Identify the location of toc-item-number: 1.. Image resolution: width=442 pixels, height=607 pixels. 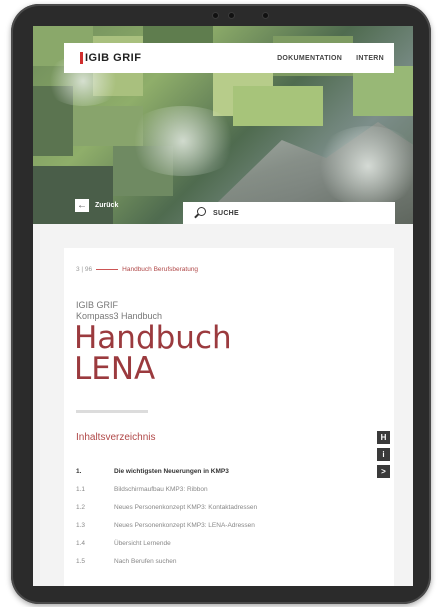
(79, 471).